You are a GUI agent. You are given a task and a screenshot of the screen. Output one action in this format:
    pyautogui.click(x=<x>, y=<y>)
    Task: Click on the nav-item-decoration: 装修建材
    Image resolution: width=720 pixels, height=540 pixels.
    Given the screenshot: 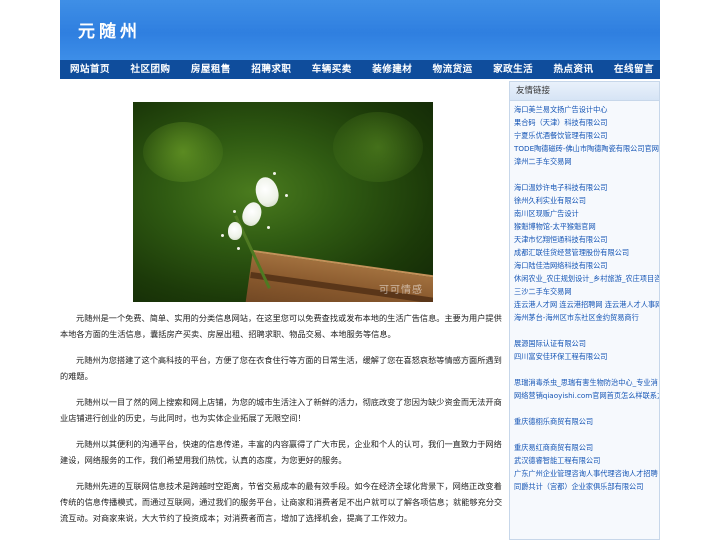 What is the action you would take?
    pyautogui.click(x=392, y=69)
    